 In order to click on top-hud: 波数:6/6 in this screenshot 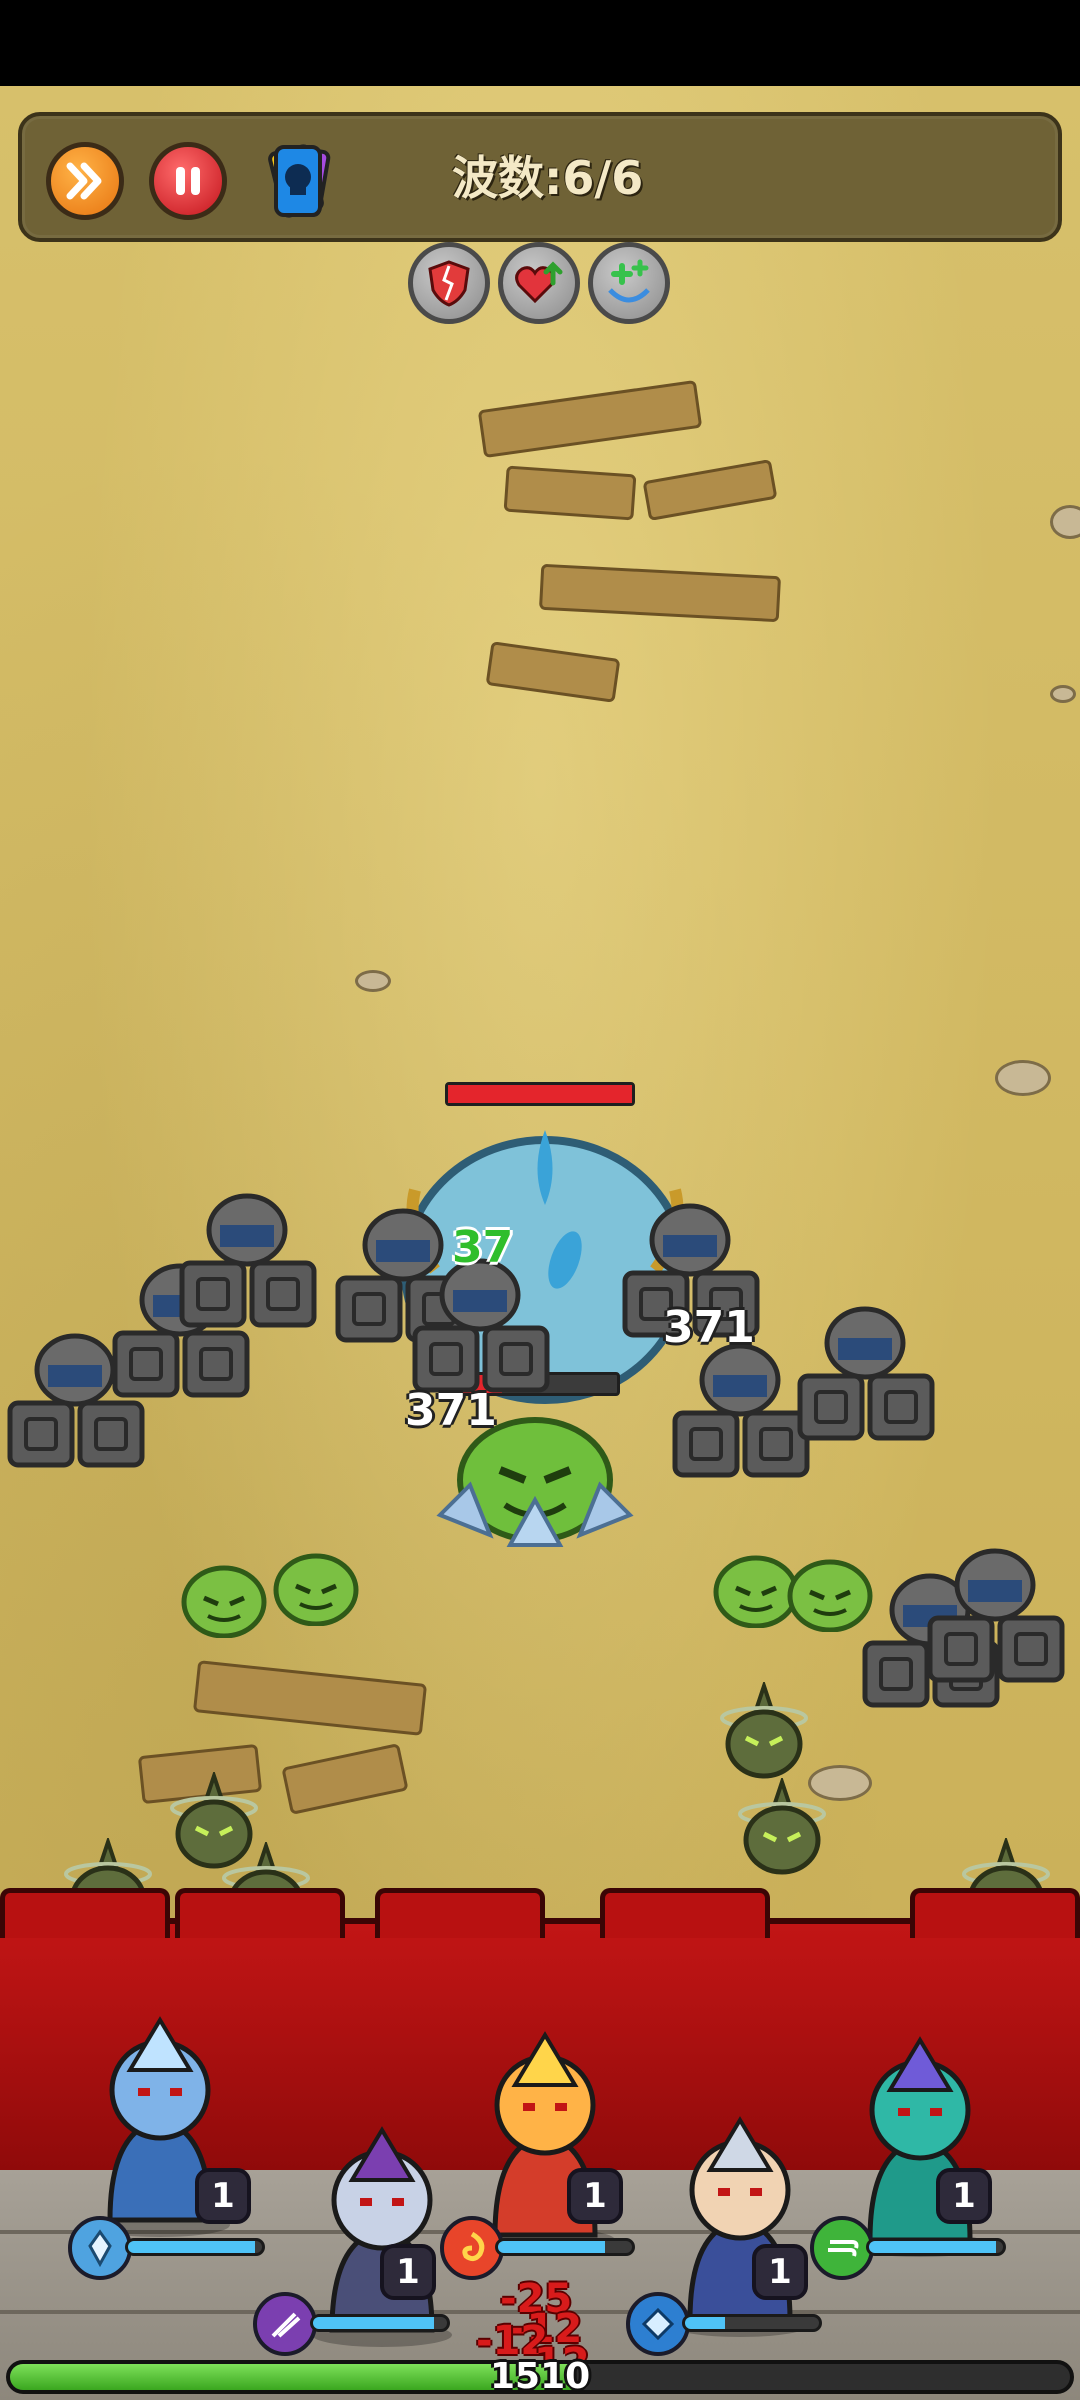, I will do `click(540, 177)`.